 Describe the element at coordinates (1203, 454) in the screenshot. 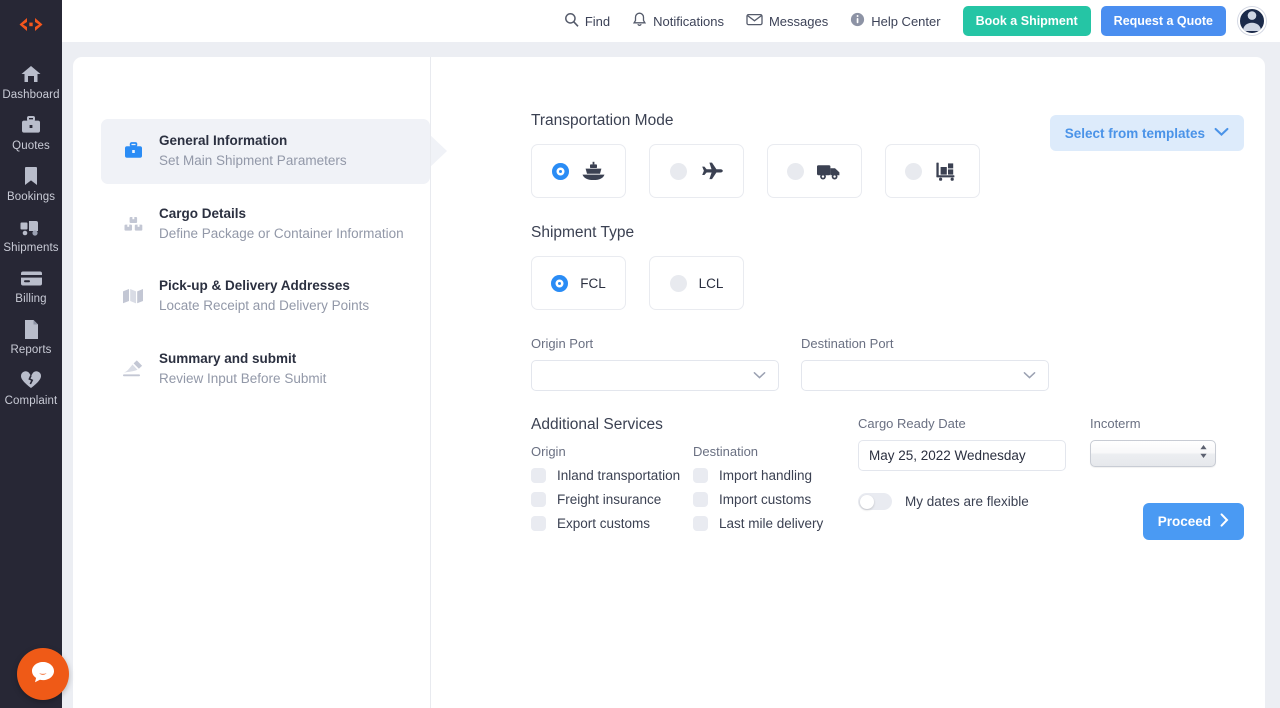

I see `updown-spinner-icon` at that location.